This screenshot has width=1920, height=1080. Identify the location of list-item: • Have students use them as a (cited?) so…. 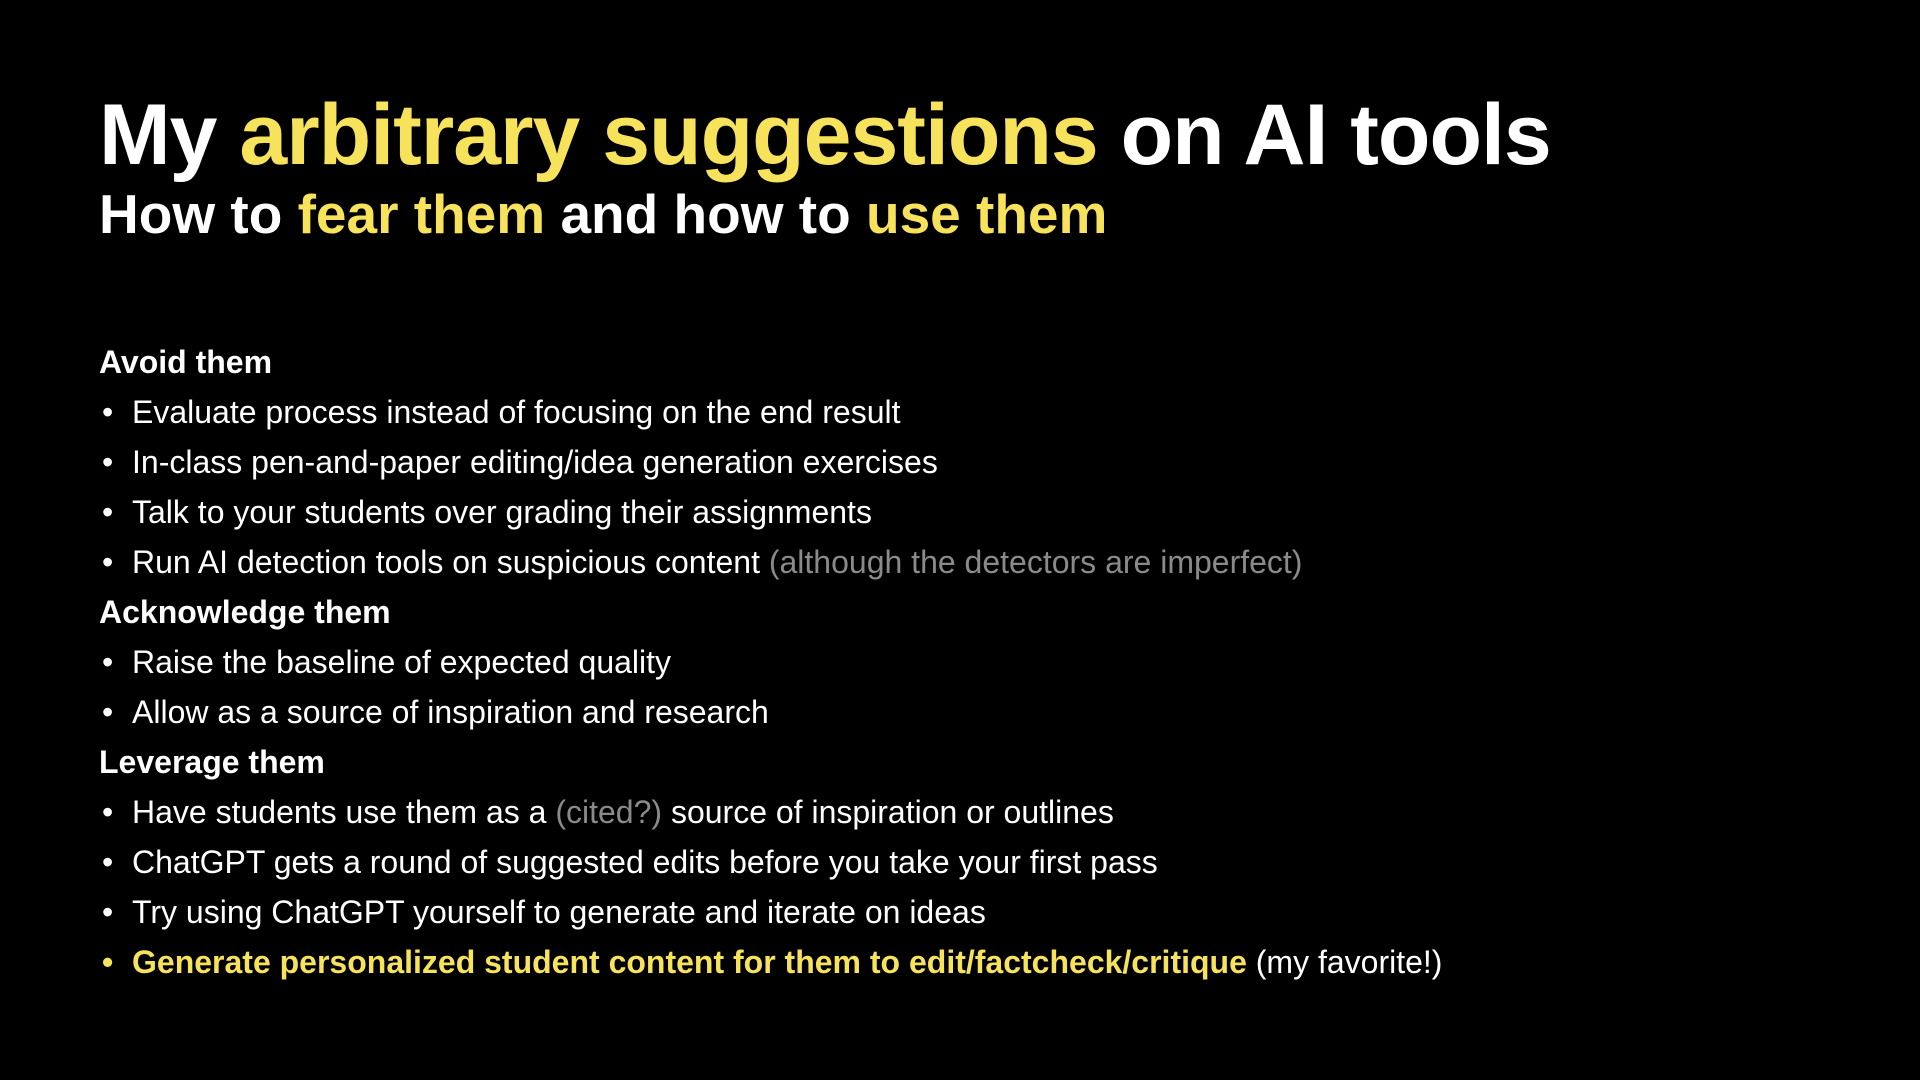
(770, 812).